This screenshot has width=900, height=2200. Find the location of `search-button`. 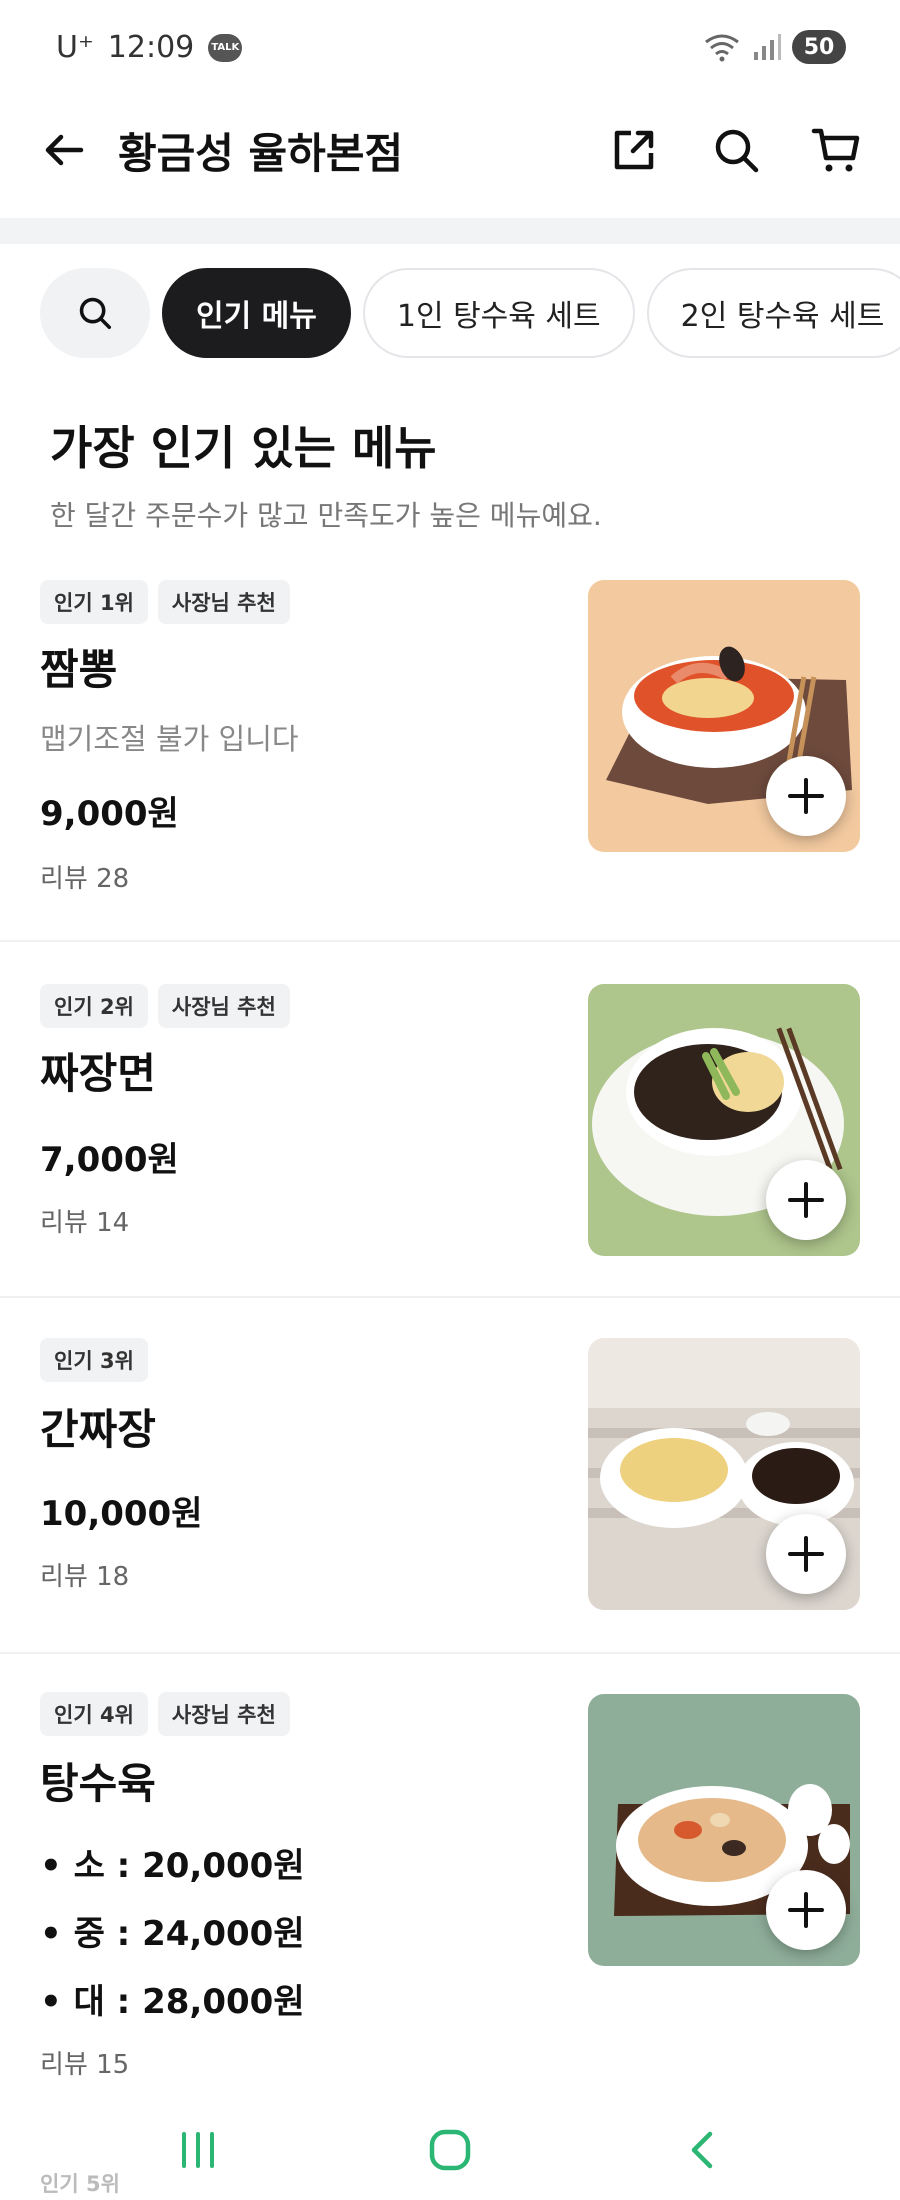

search-button is located at coordinates (736, 150).